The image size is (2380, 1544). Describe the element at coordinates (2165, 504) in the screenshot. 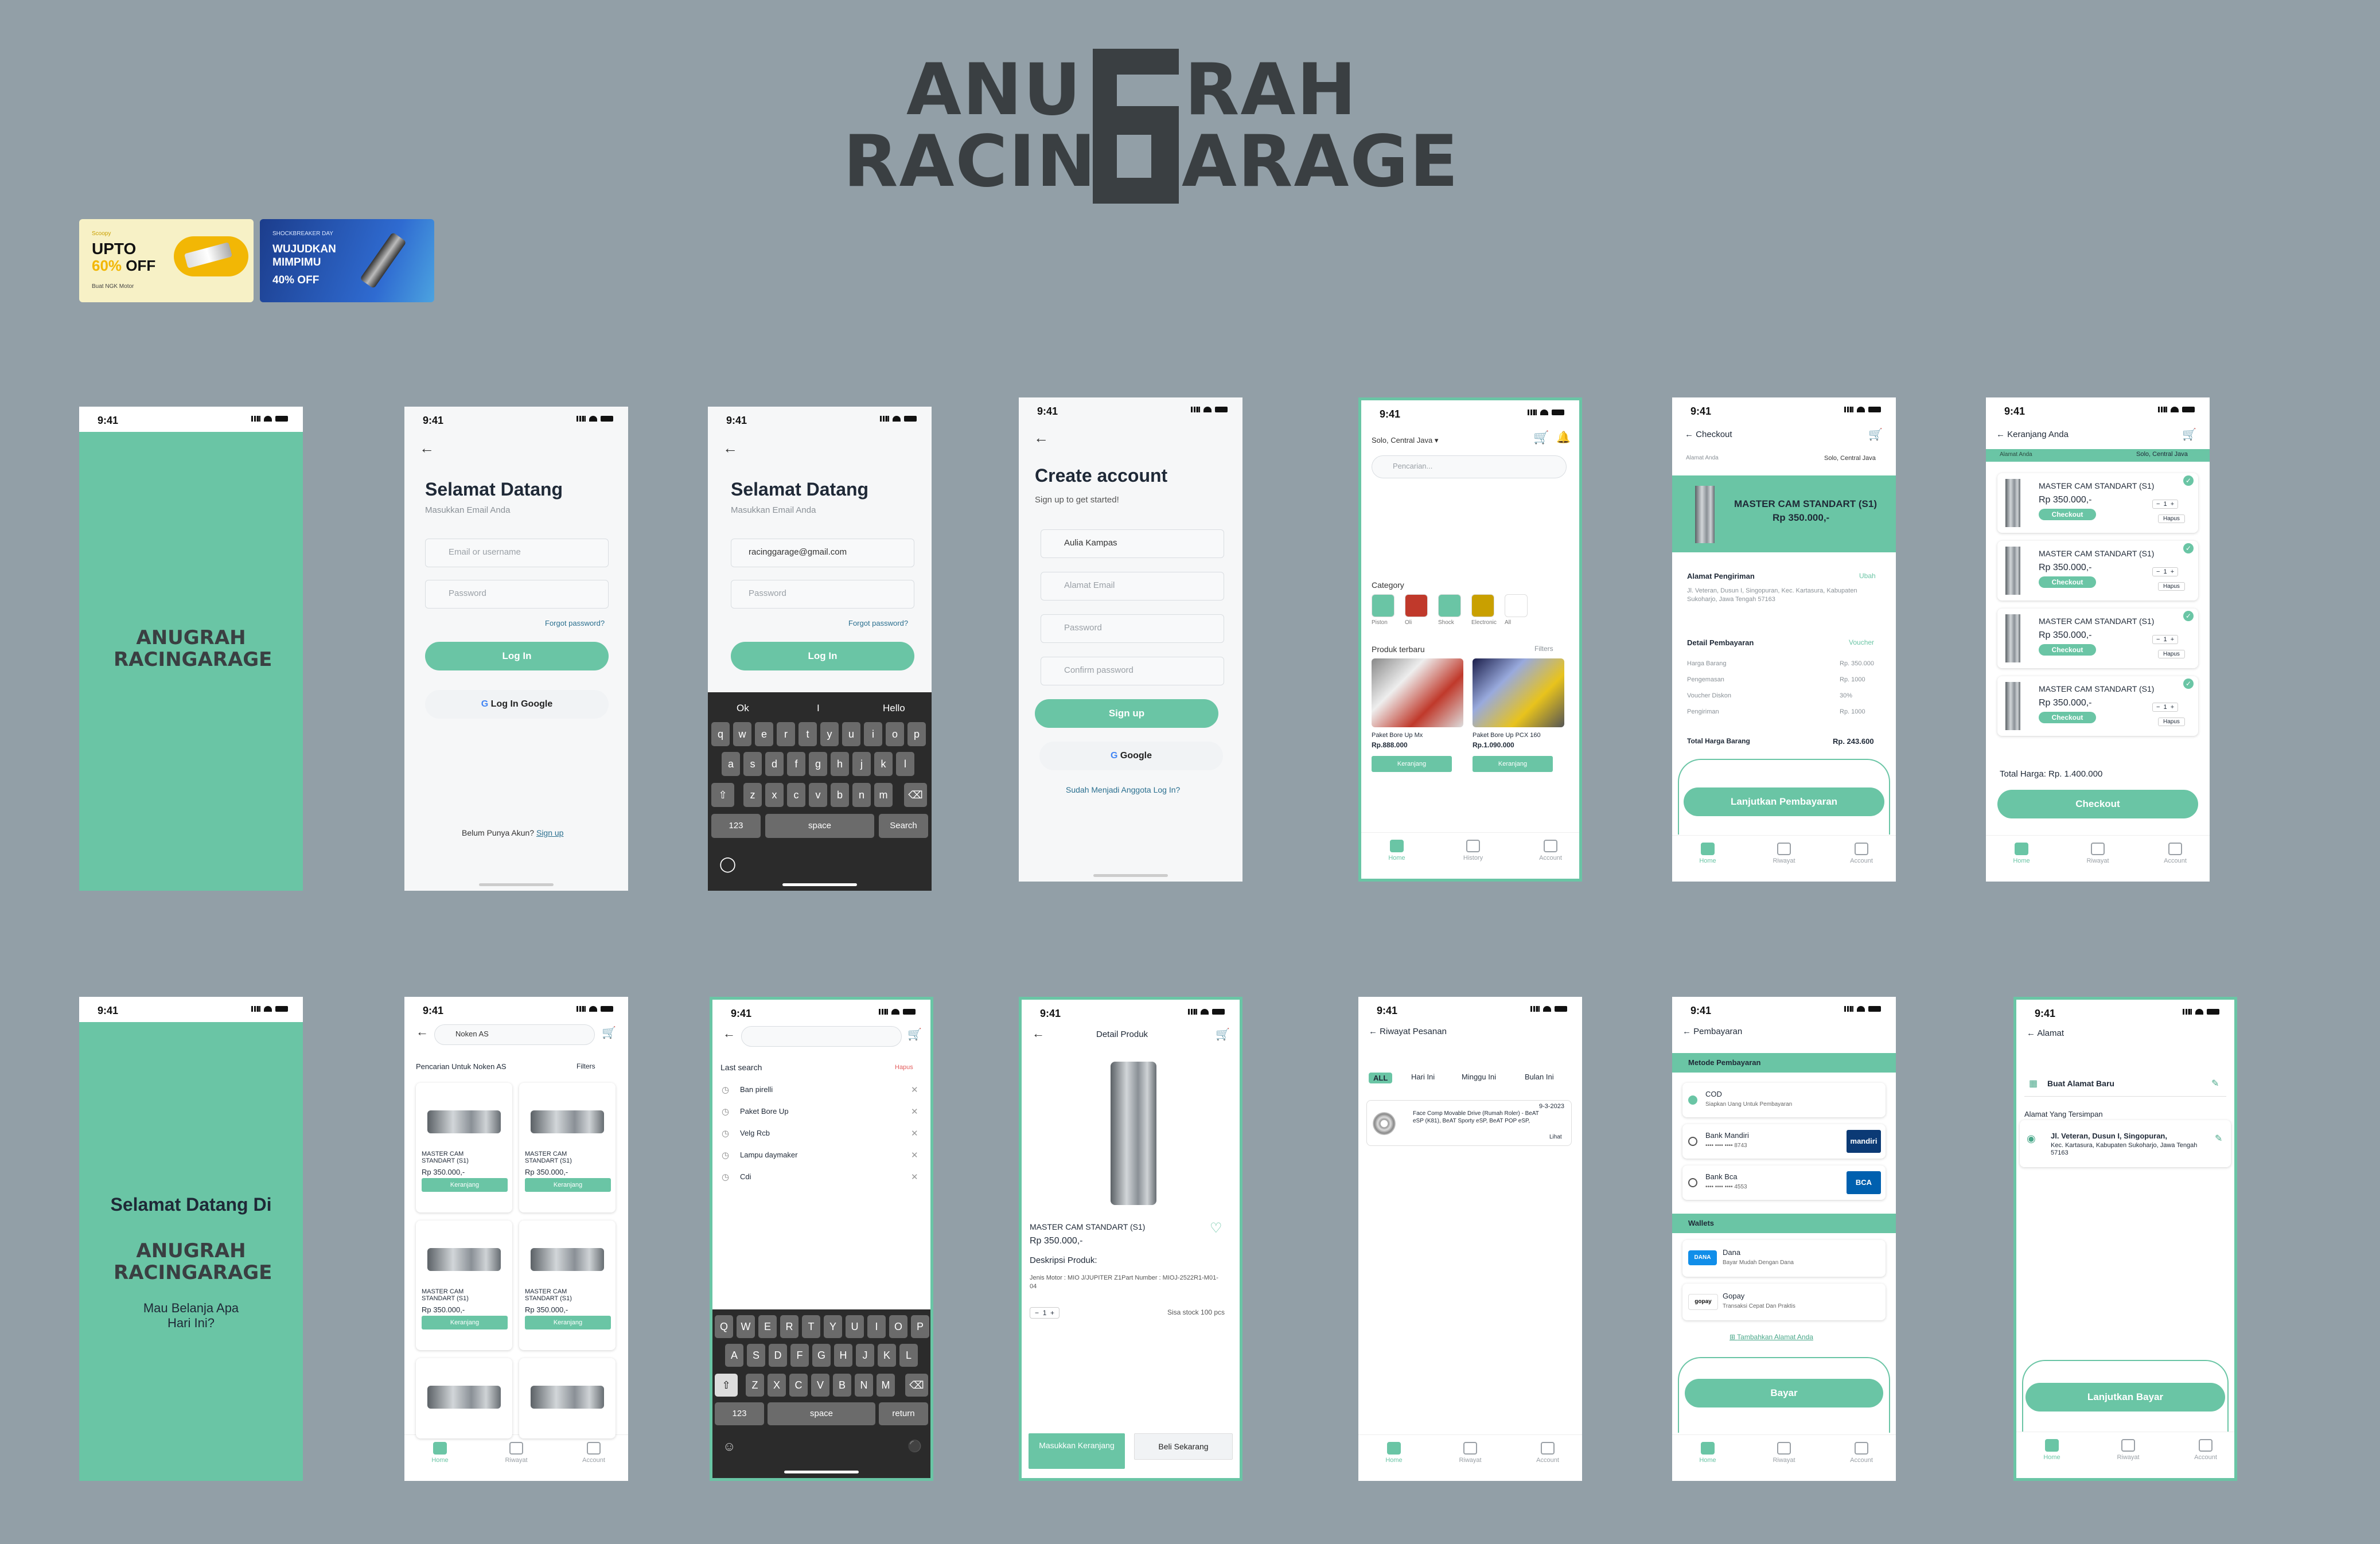

I see `quantity-stepper: − 1 +` at that location.